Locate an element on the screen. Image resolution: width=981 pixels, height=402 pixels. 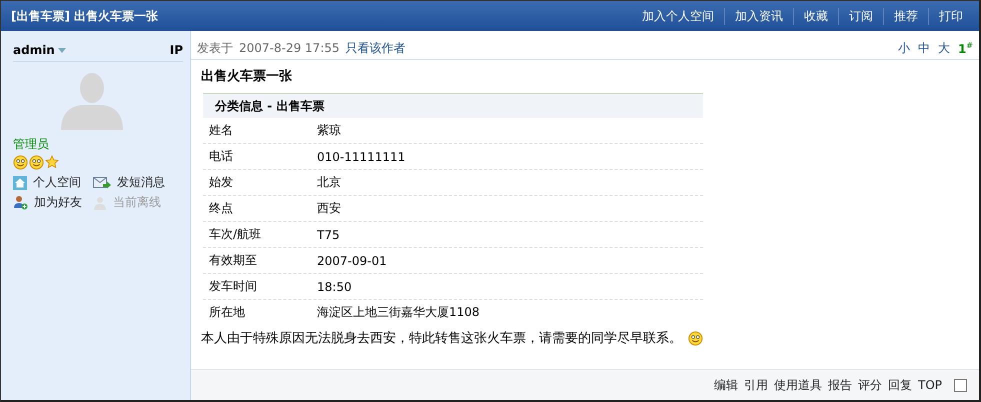
post-action-link: 报告 is located at coordinates (840, 385).